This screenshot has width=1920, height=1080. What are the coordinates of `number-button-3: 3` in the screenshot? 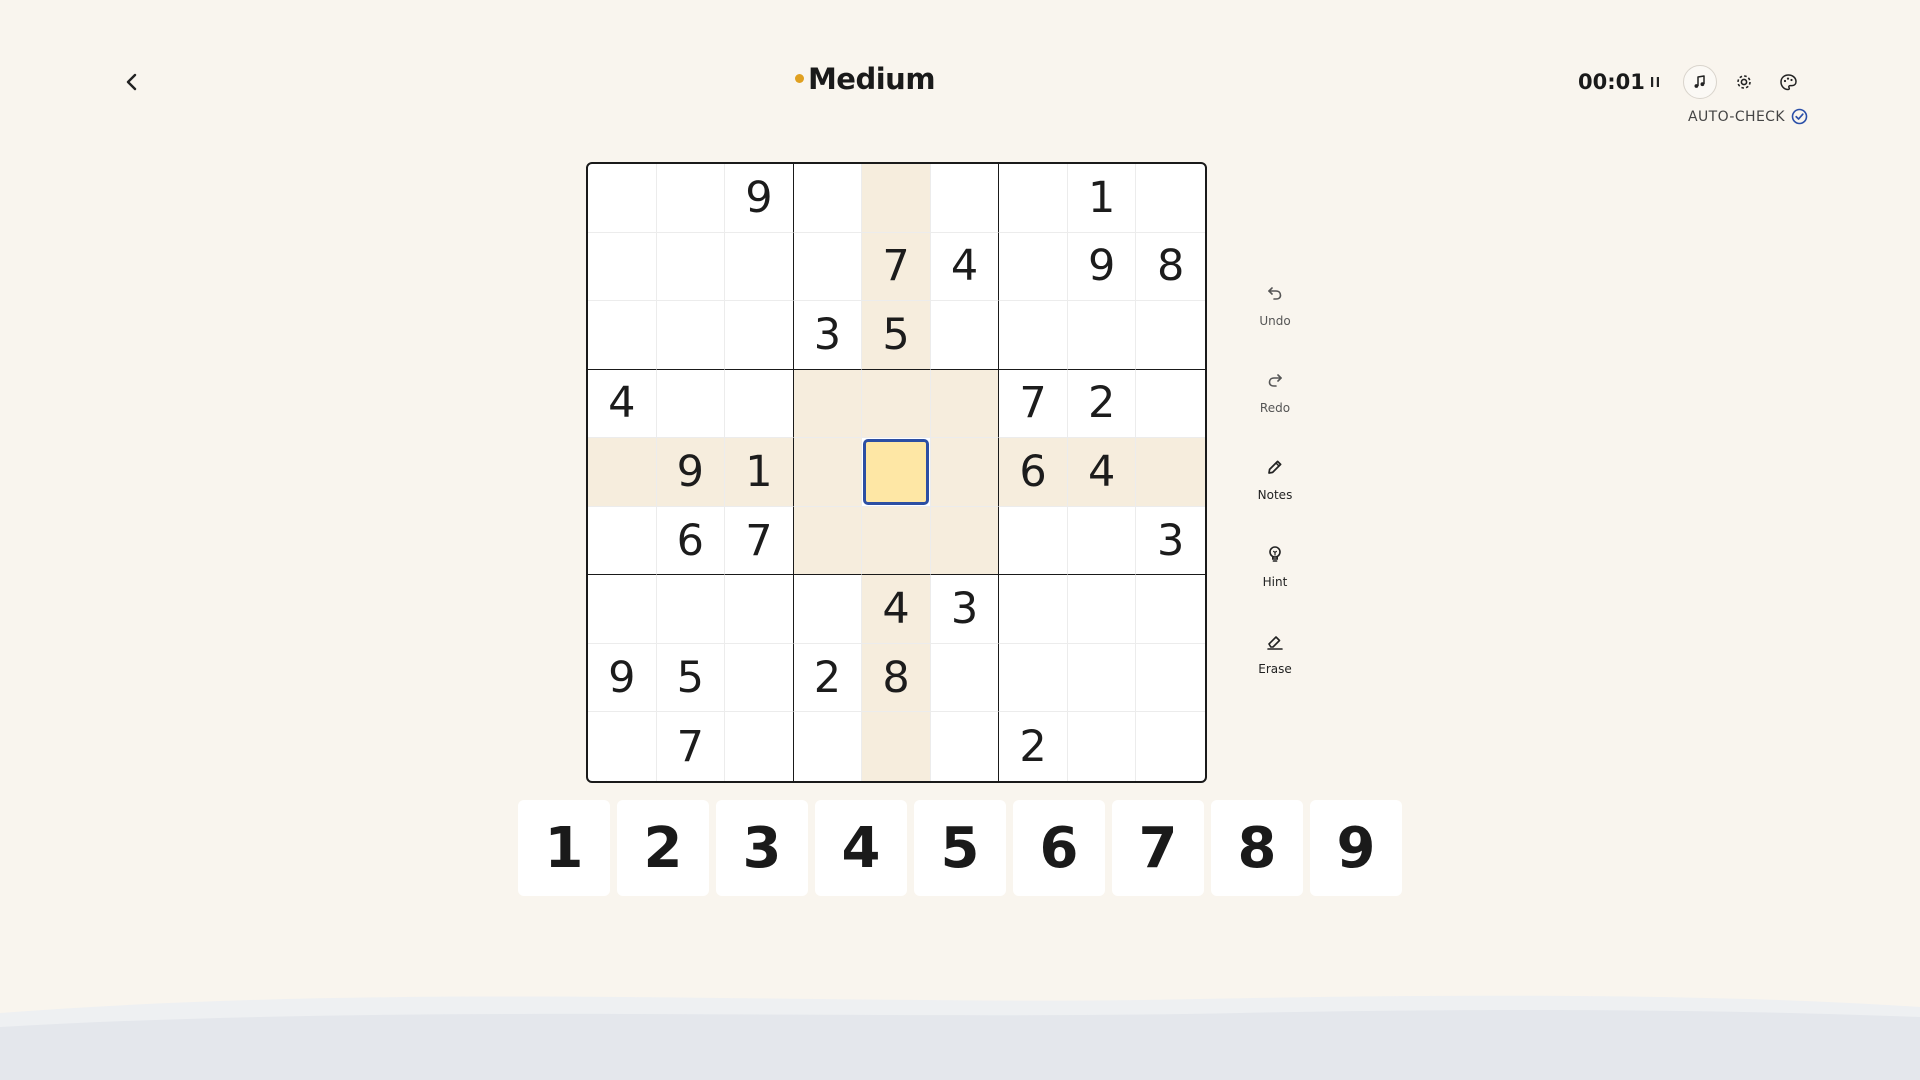 It's located at (762, 848).